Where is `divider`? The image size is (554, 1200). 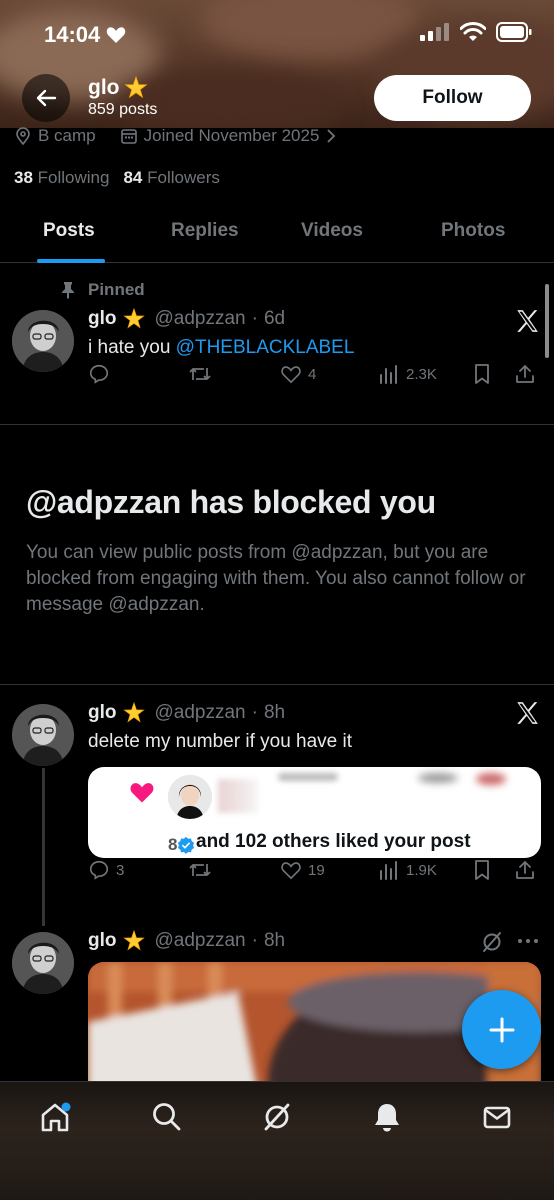
divider is located at coordinates (277, 684).